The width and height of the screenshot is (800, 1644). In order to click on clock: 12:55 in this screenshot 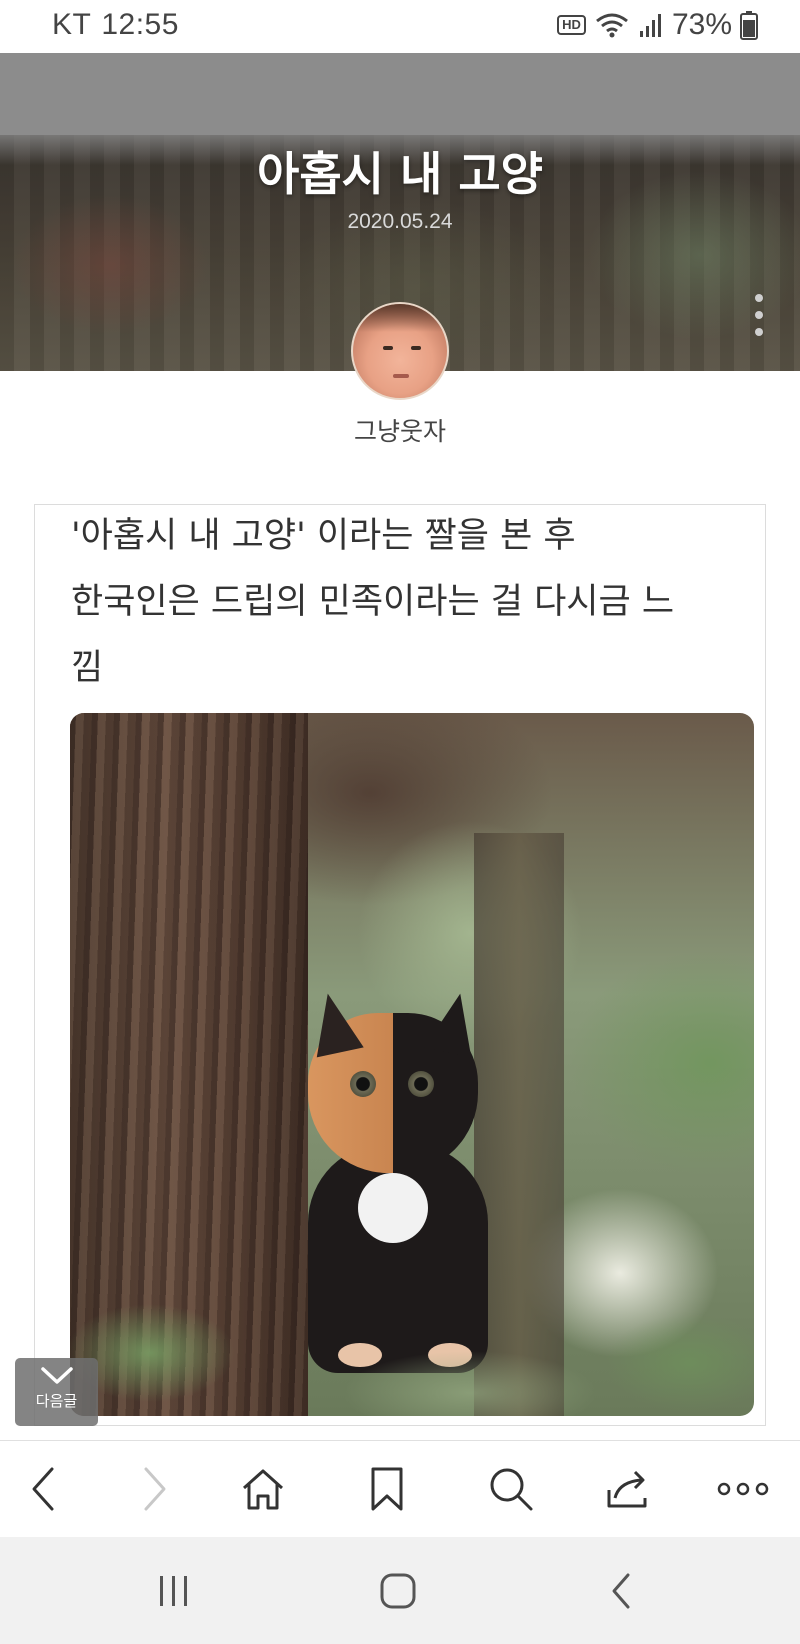, I will do `click(140, 24)`.